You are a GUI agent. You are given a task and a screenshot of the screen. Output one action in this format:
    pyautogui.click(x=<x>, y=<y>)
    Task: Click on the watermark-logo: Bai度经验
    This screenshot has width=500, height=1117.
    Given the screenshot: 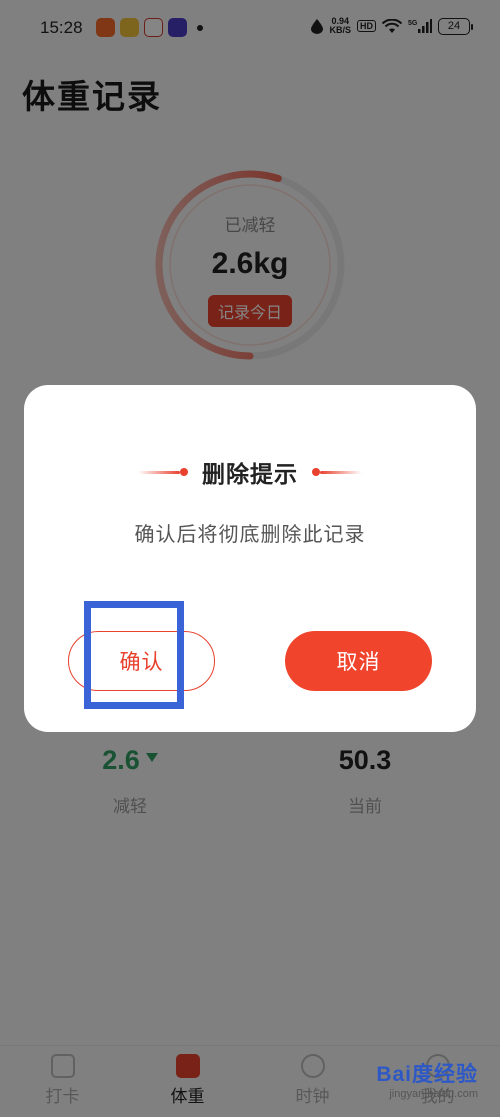 What is the action you would take?
    pyautogui.click(x=427, y=1074)
    